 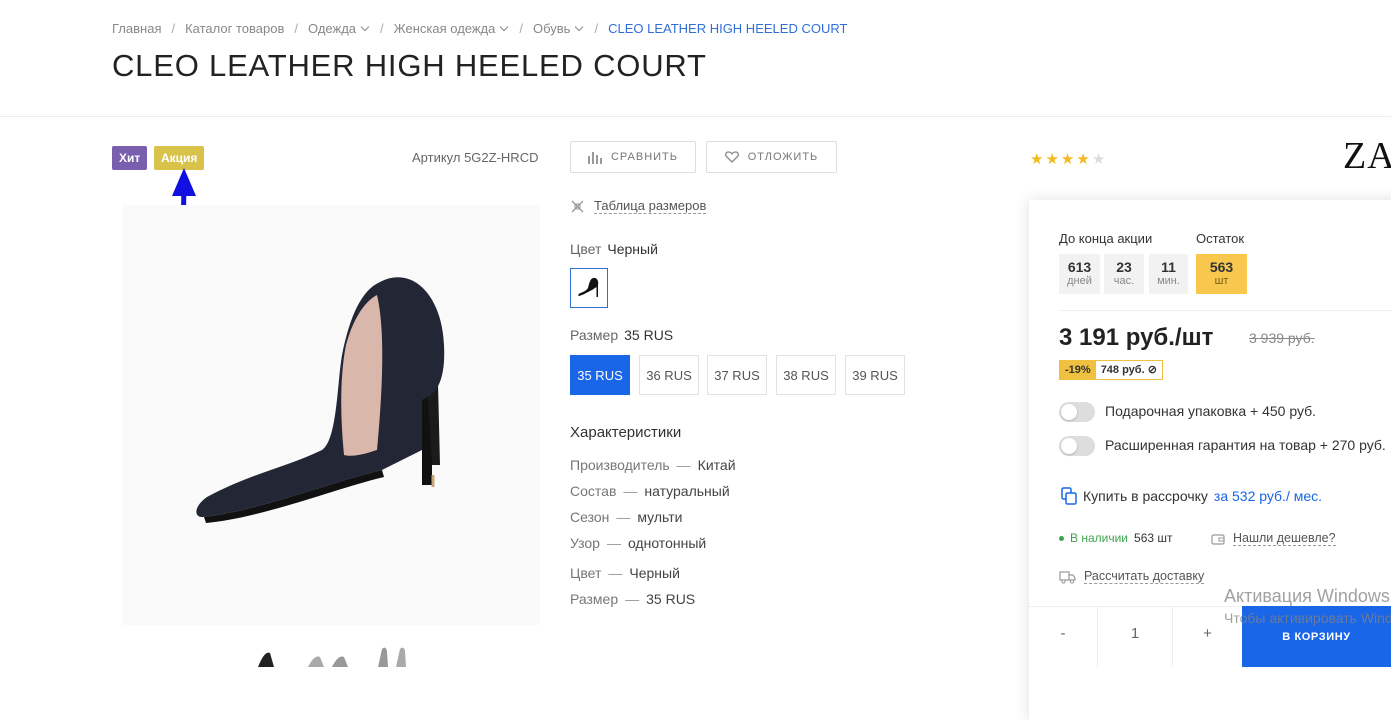 What do you see at coordinates (475, 157) in the screenshot?
I see `article-number: Артикул 5G2Z-HRCD` at bounding box center [475, 157].